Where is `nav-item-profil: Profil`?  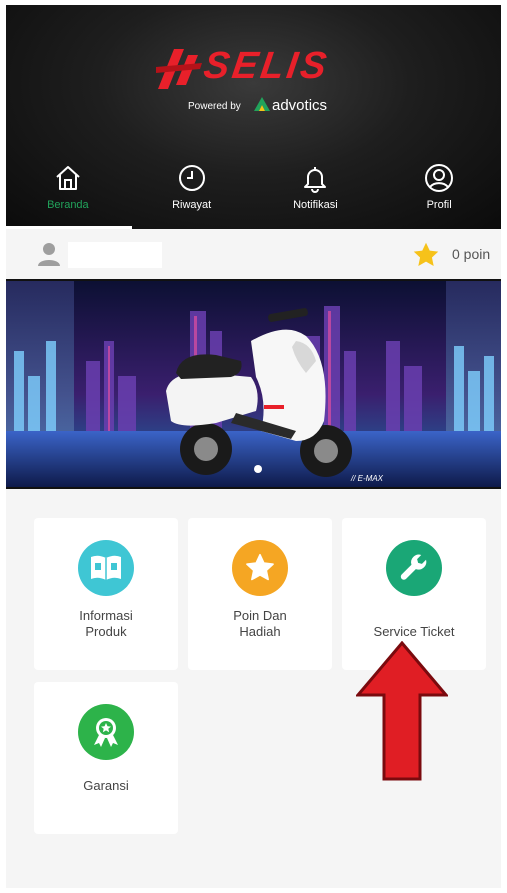 nav-item-profil: Profil is located at coordinates (439, 192).